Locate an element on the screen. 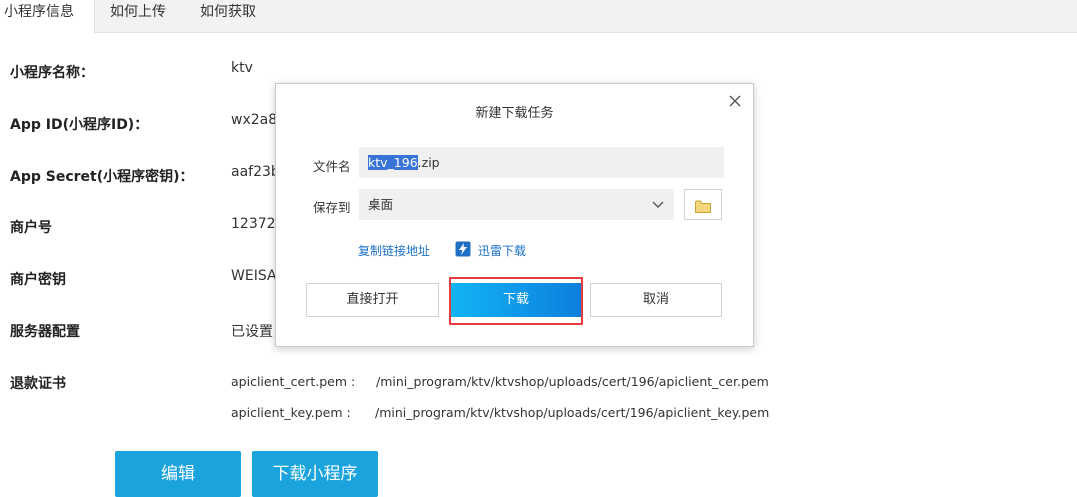  appid-value: wx2a8 is located at coordinates (254, 120).